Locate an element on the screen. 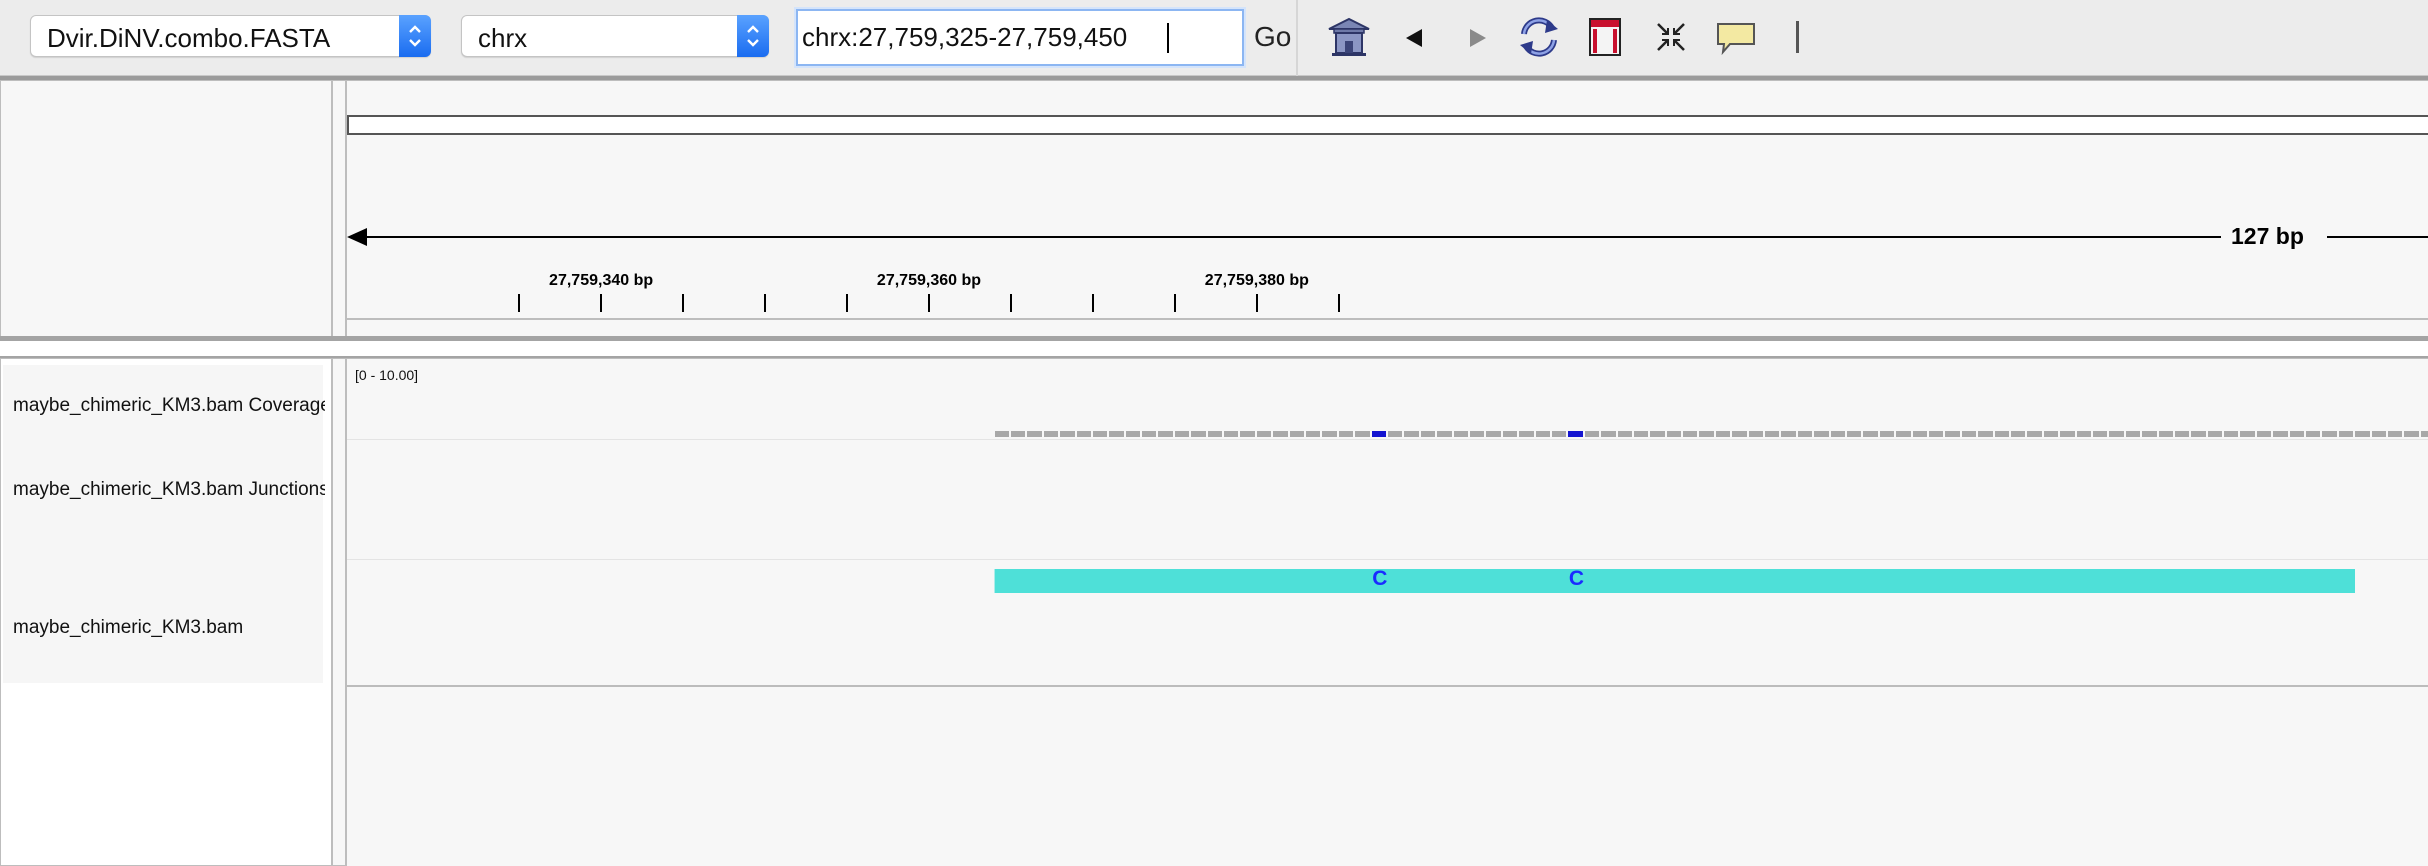 This screenshot has width=2428, height=866. alignment-read is located at coordinates (1655, 581).